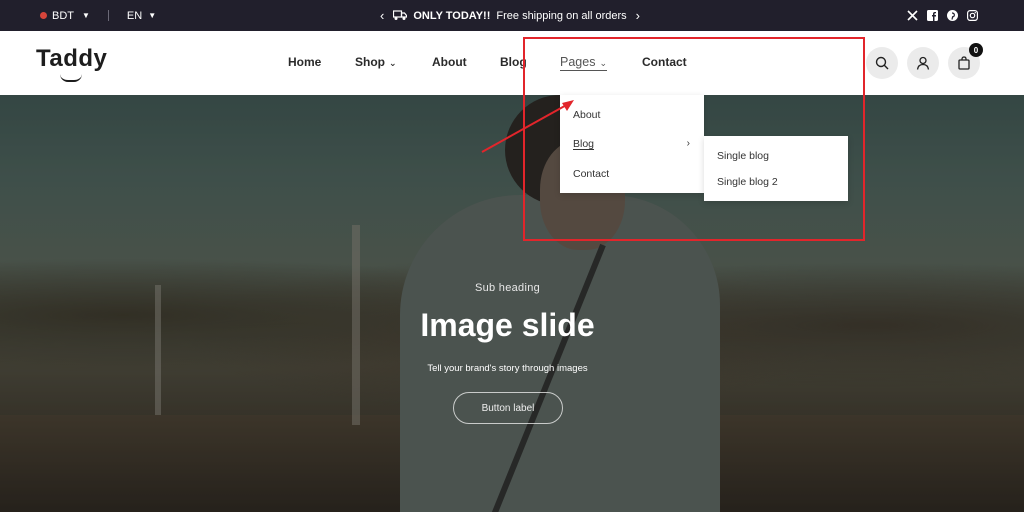 This screenshot has height=512, width=1024. I want to click on search-icon, so click(882, 63).